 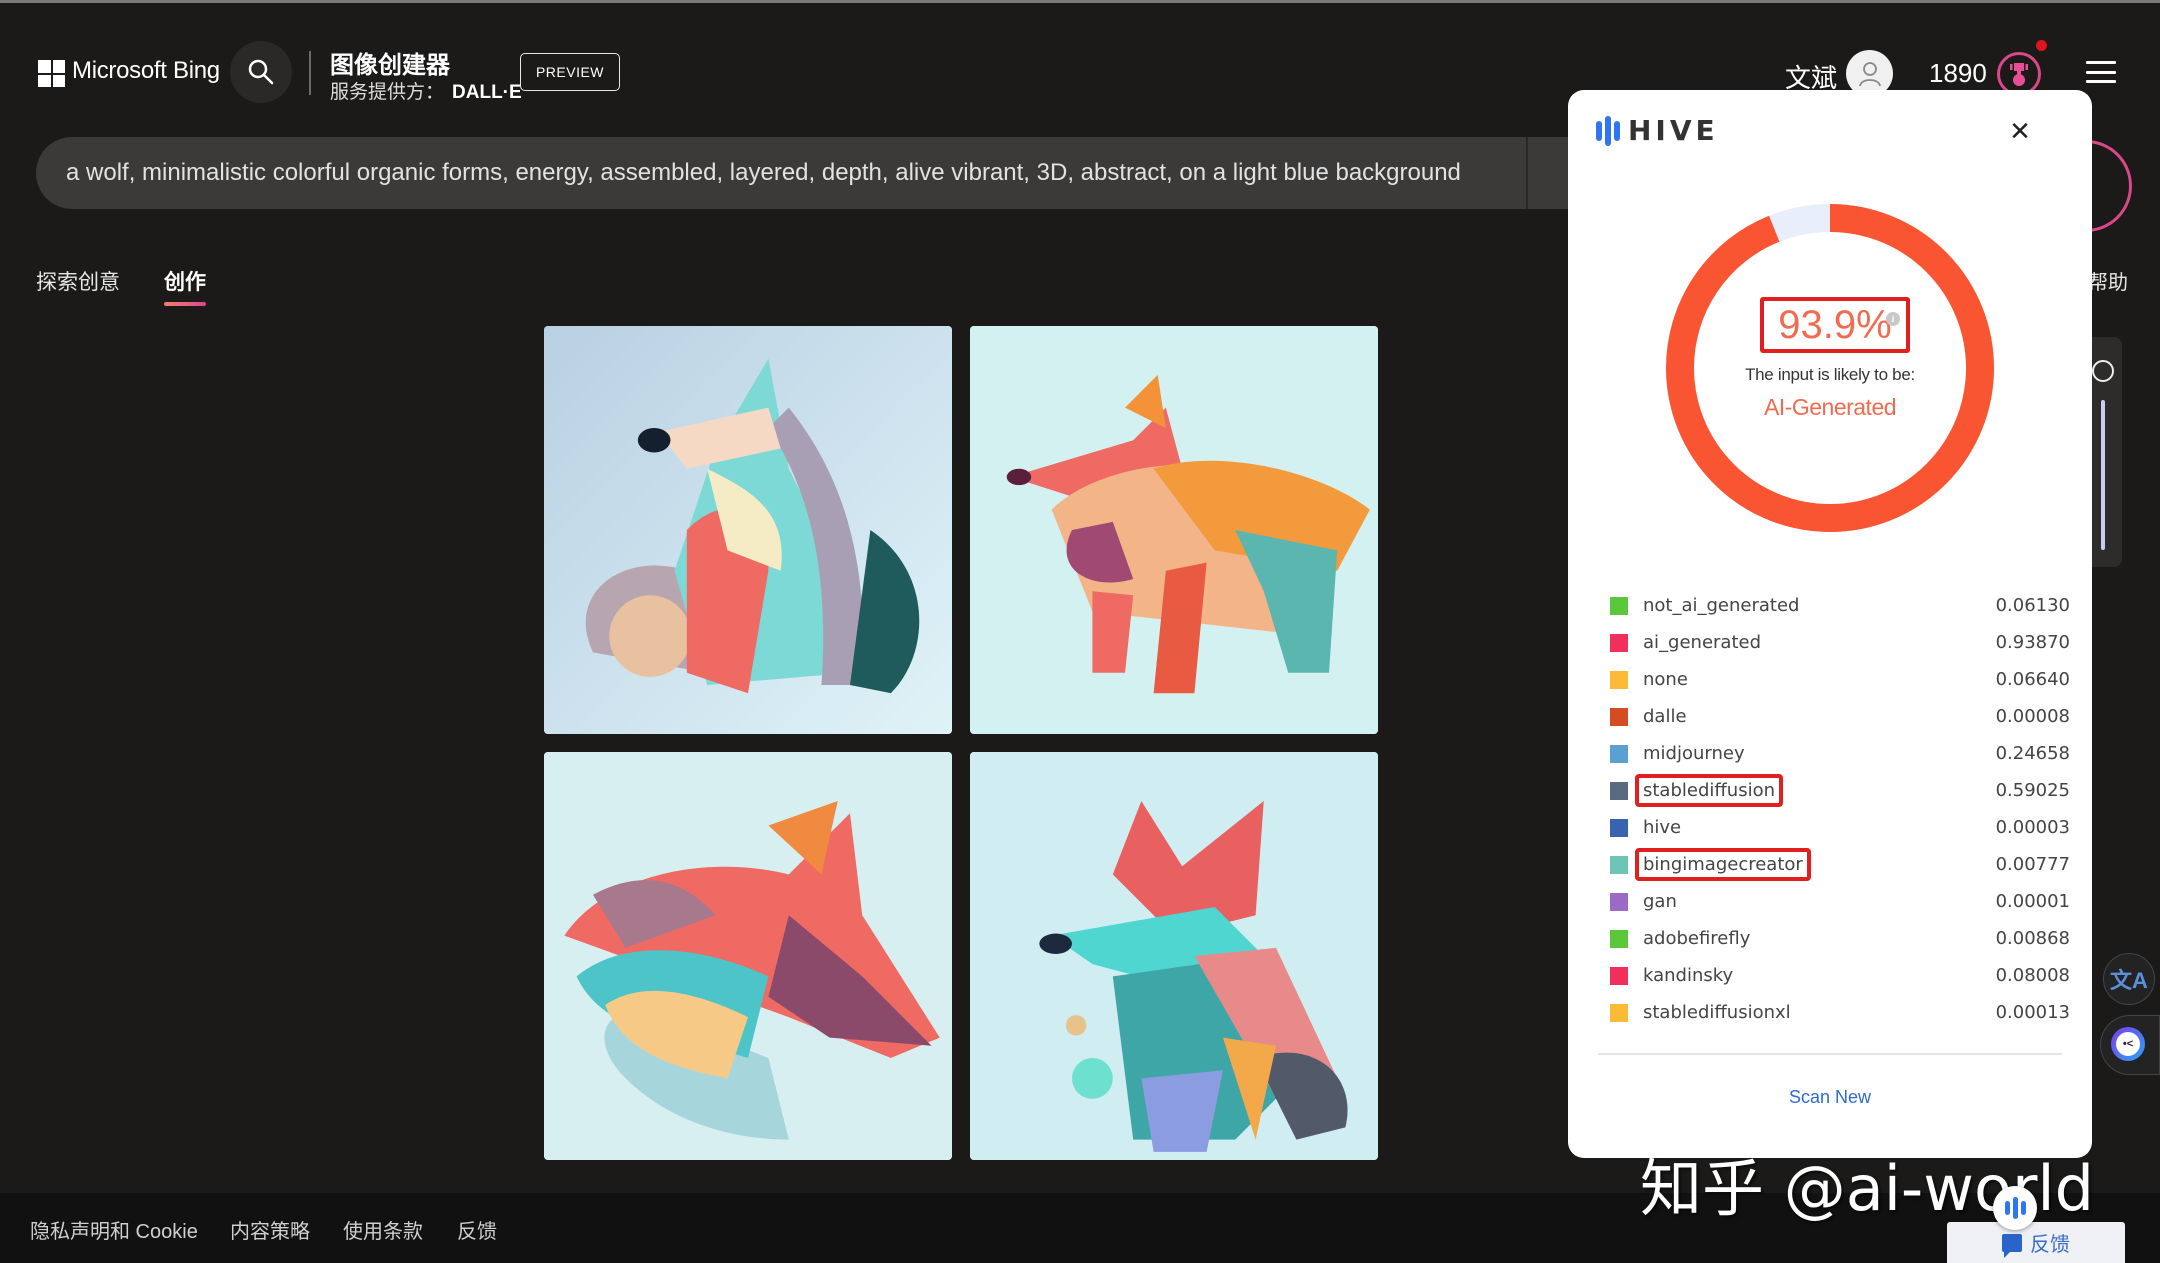 I want to click on class-value: 0.00868, so click(x=2032, y=938).